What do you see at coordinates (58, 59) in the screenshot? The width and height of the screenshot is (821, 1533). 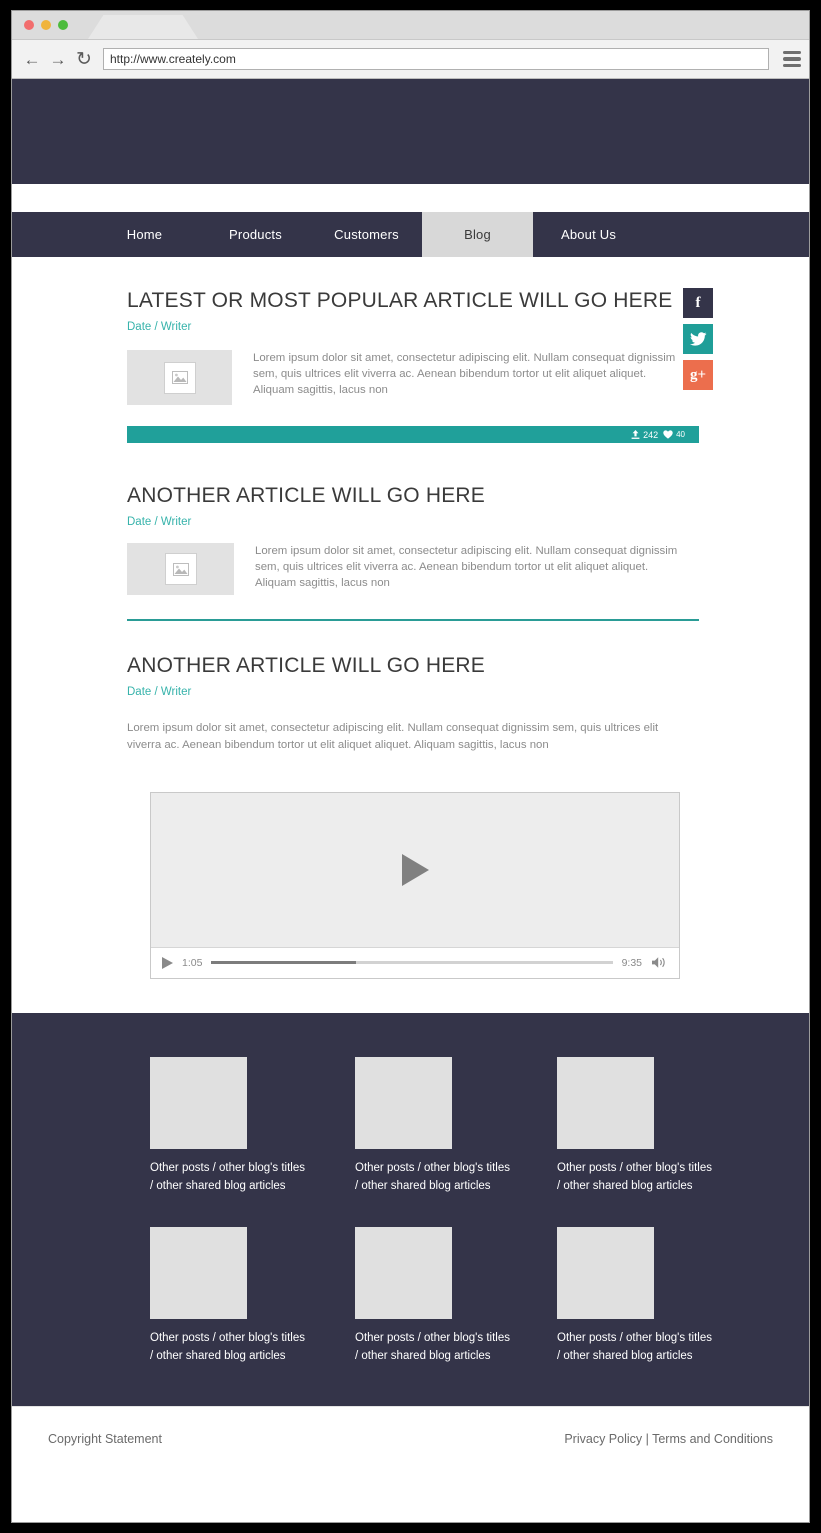 I see `forward-arrow-icon: →` at bounding box center [58, 59].